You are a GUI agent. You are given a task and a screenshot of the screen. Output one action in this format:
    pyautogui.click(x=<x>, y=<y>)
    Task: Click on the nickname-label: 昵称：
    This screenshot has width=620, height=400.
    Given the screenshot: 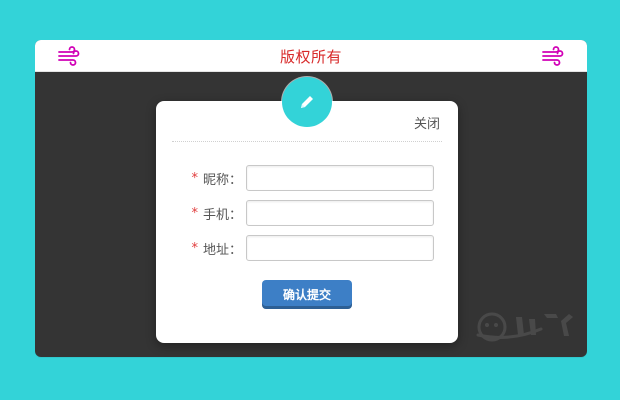 What is the action you would take?
    pyautogui.click(x=222, y=180)
    